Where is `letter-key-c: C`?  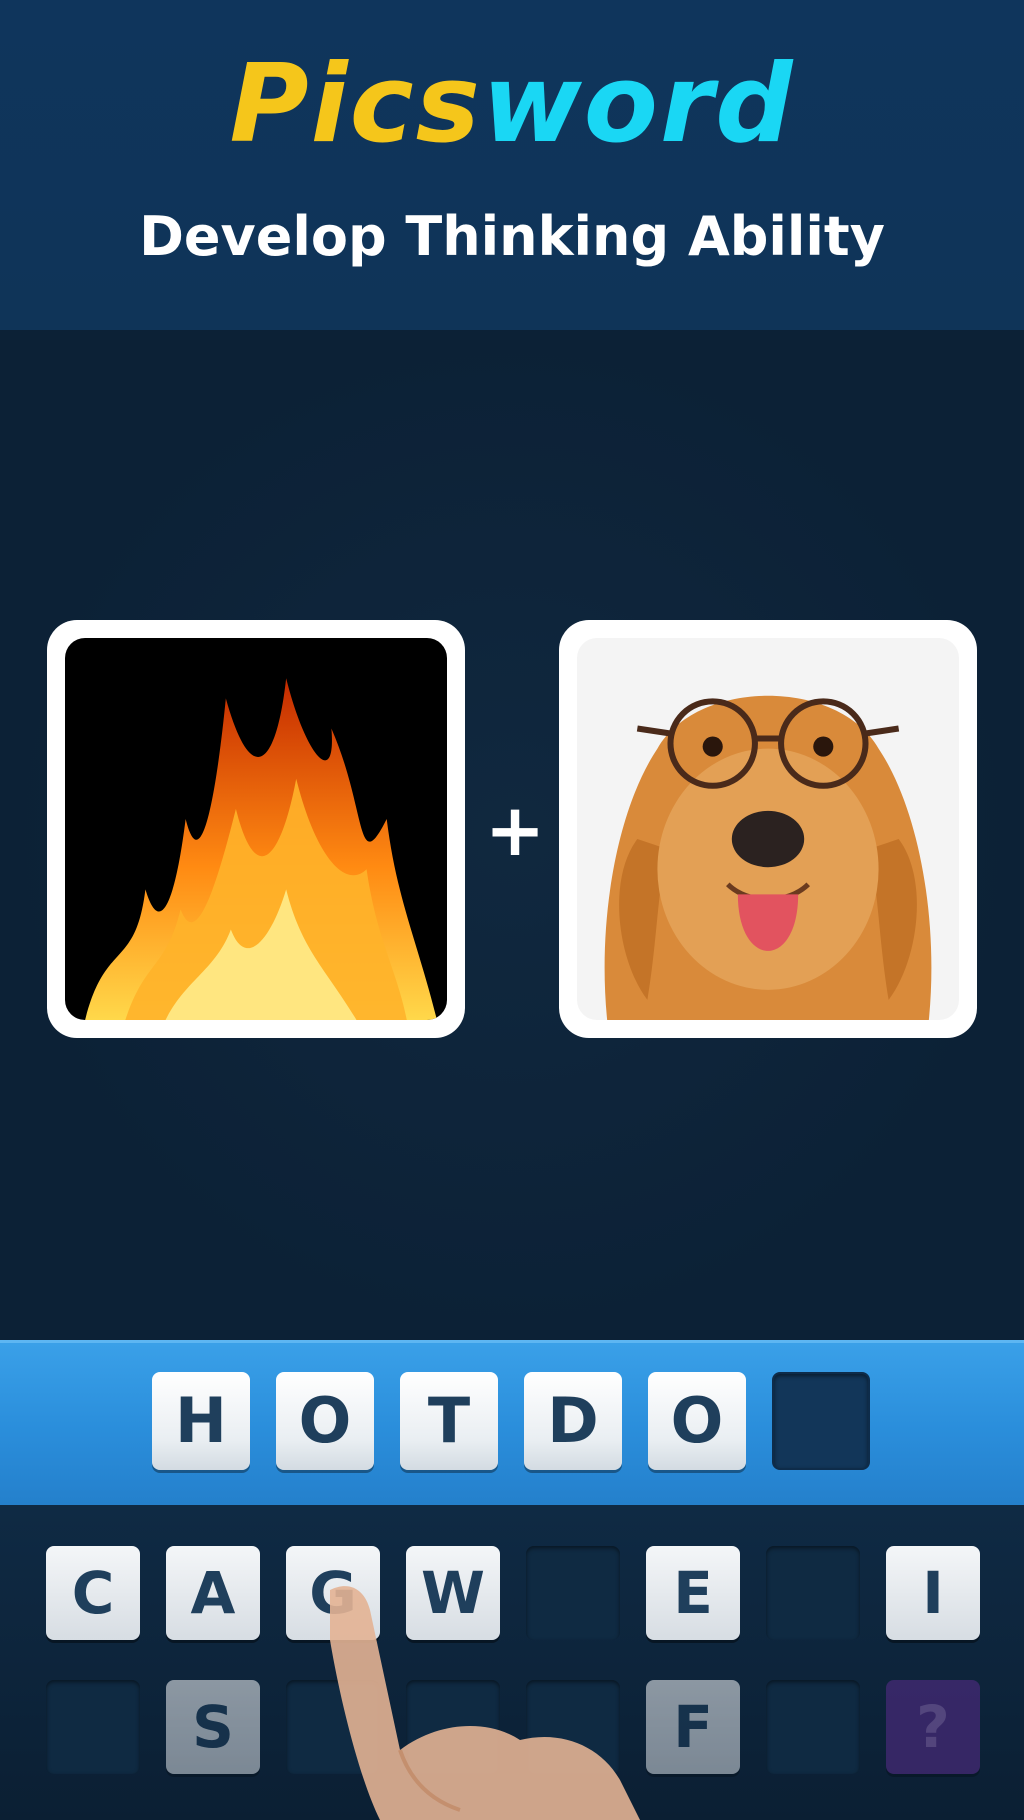
letter-key-c: C is located at coordinates (93, 1593).